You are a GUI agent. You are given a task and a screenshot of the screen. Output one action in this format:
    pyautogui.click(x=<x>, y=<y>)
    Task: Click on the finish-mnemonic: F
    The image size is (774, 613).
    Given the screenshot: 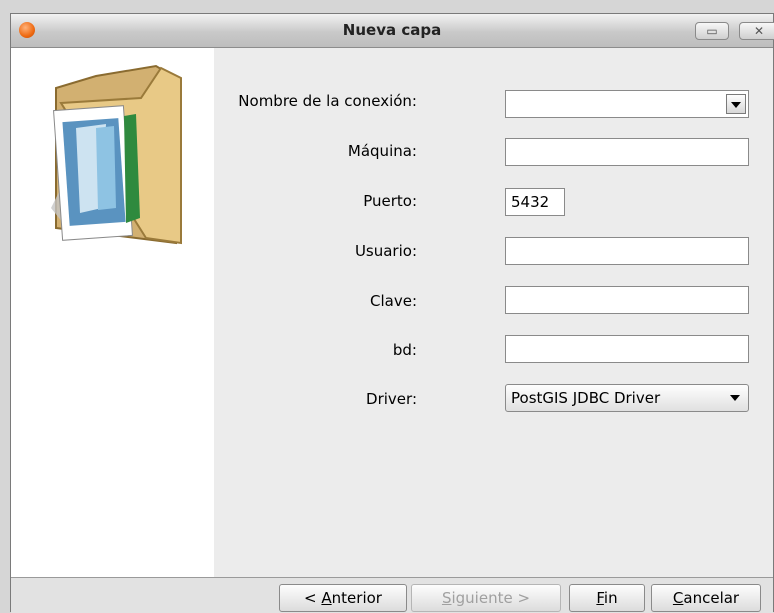 What is the action you would take?
    pyautogui.click(x=600, y=598)
    